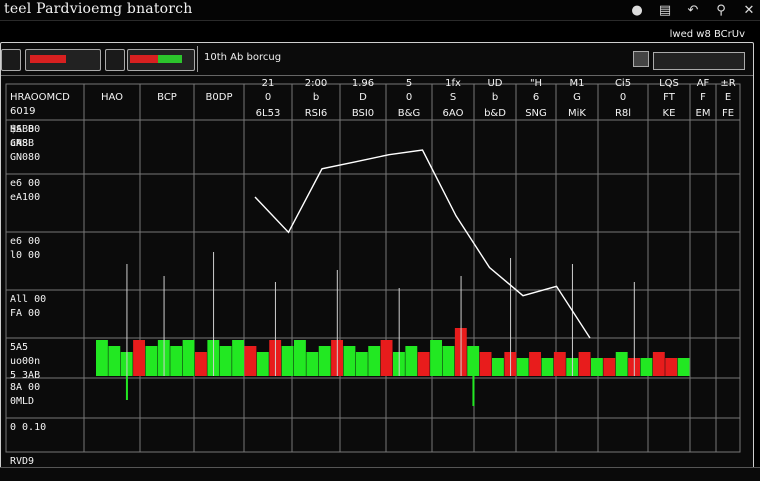 The width and height of the screenshot is (760, 481). I want to click on column-header-mid: 6, so click(536, 97).